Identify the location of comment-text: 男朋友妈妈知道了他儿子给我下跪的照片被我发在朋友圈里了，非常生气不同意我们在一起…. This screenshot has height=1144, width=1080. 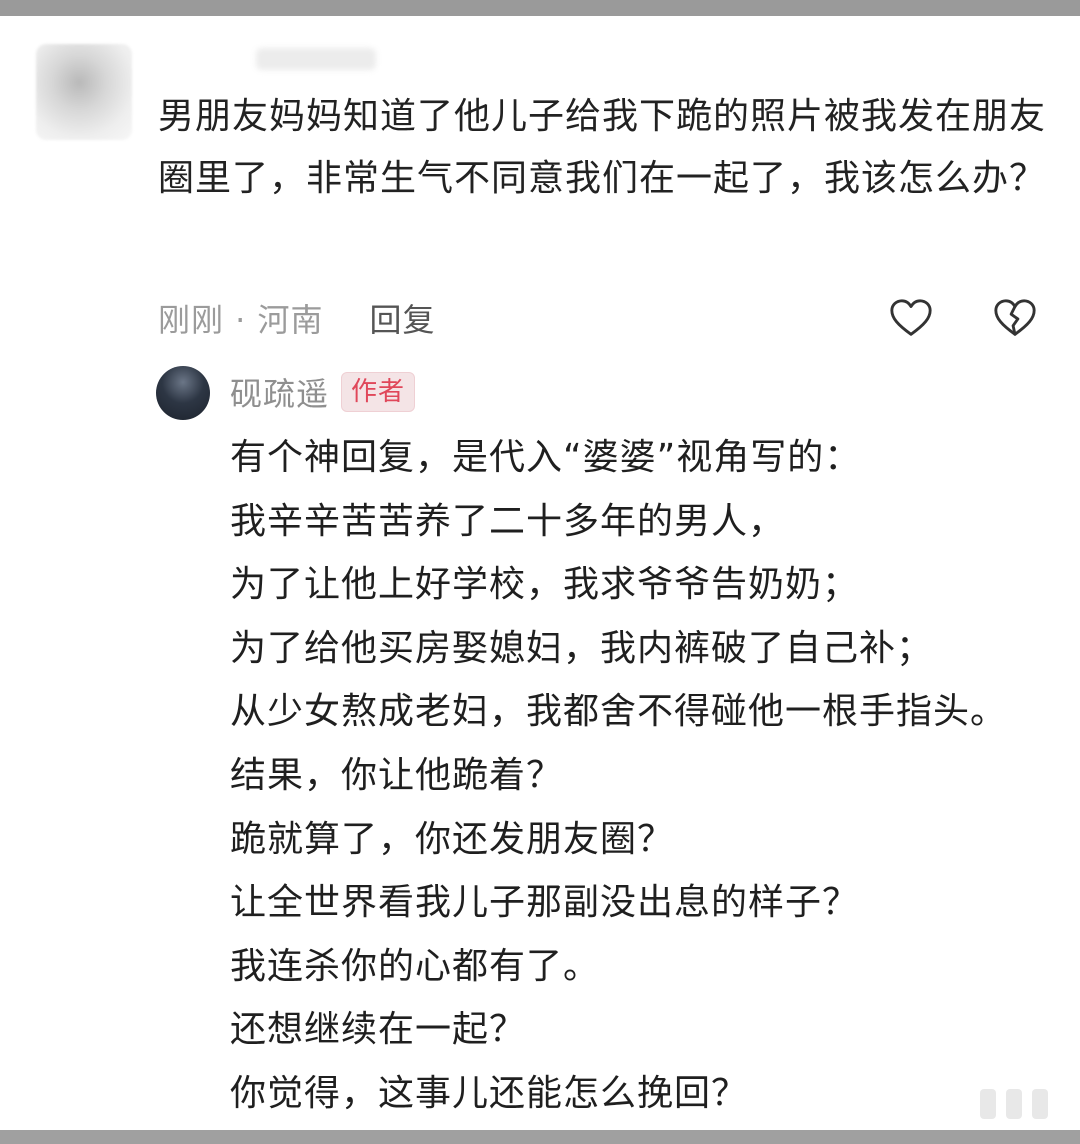
(602, 147).